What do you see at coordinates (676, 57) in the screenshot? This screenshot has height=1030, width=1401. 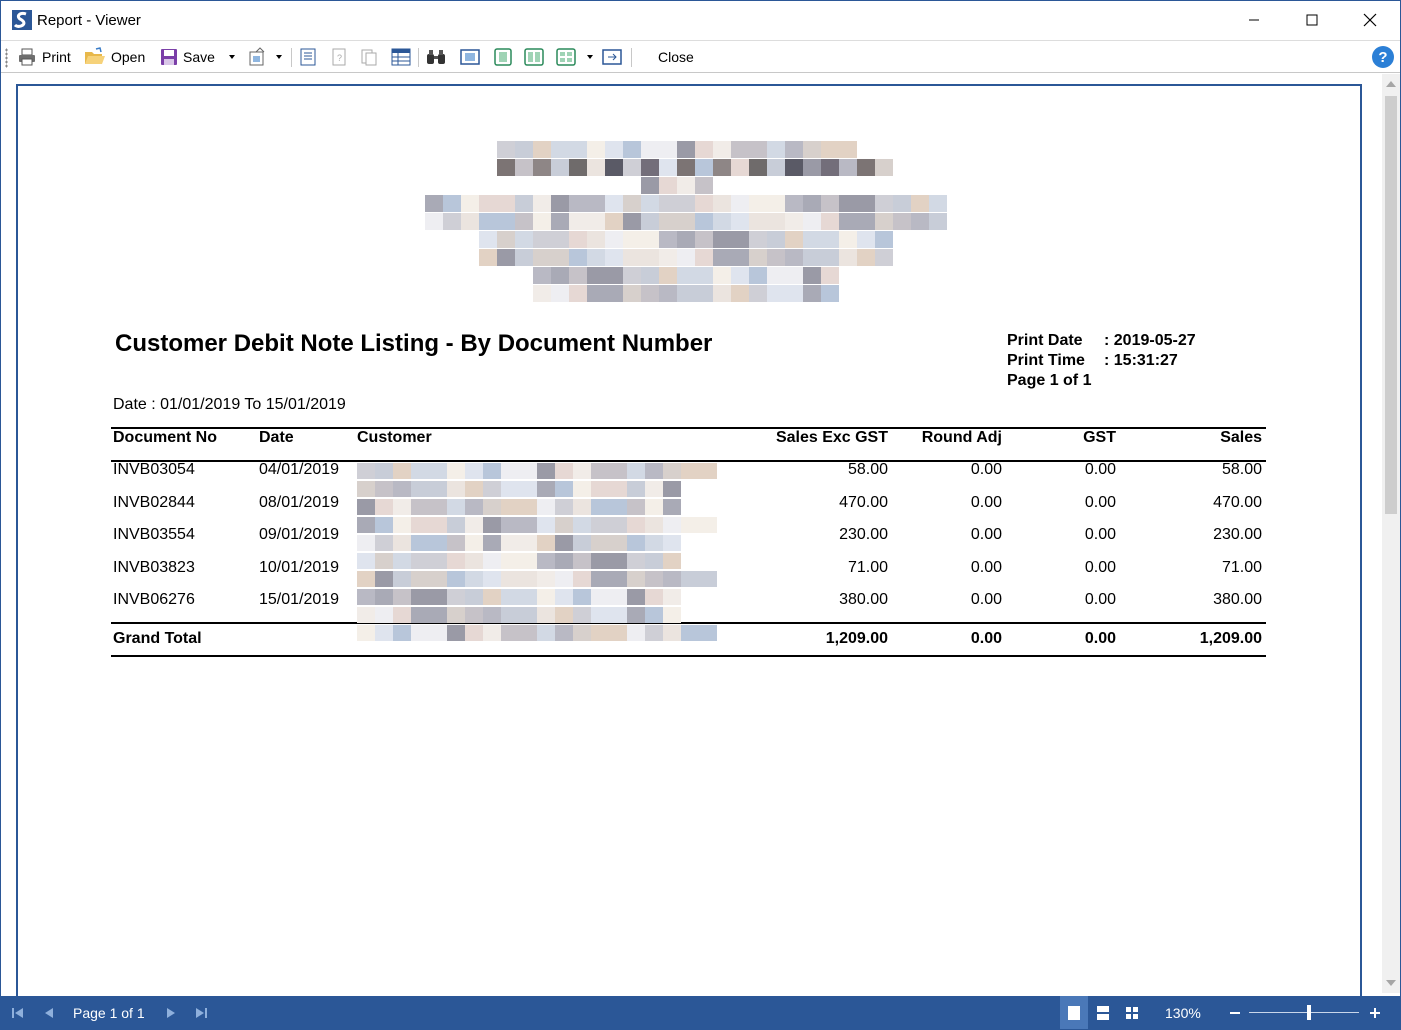 I see `close-report-button: Close` at bounding box center [676, 57].